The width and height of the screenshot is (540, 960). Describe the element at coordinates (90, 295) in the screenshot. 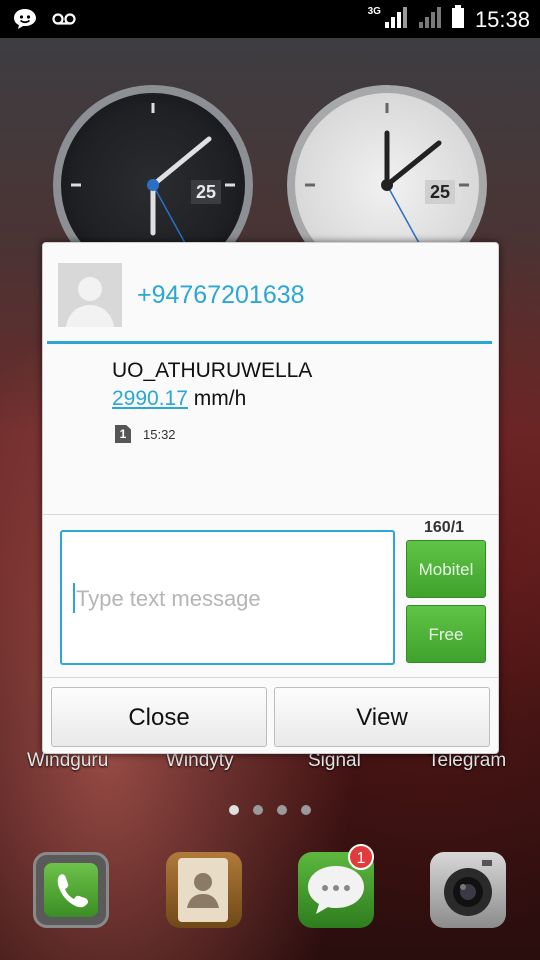

I see `contact-avatar` at that location.